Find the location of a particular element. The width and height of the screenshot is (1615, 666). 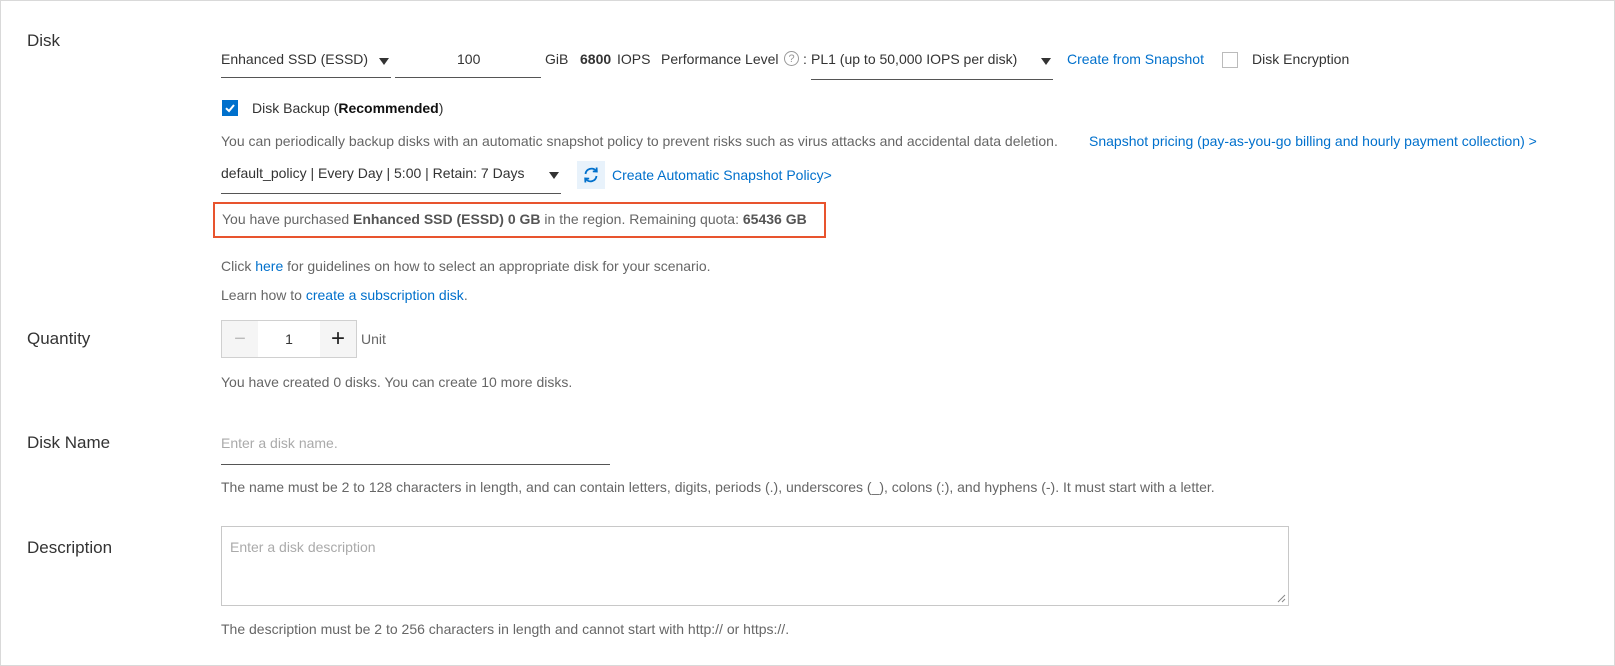

description-textarea: Enter a disk description is located at coordinates (755, 566).